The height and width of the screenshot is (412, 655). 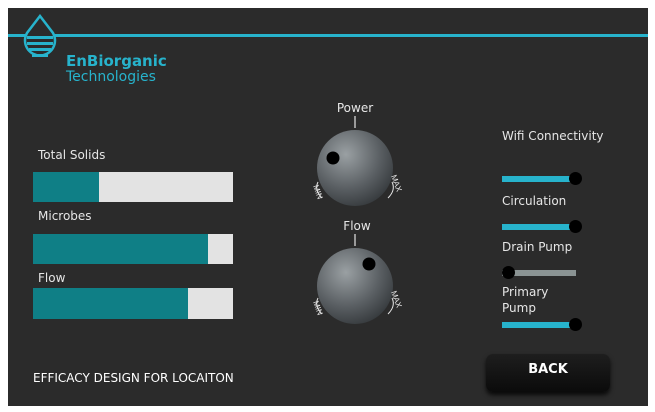 What do you see at coordinates (52, 278) in the screenshot?
I see `meter-label-flow: Flow` at bounding box center [52, 278].